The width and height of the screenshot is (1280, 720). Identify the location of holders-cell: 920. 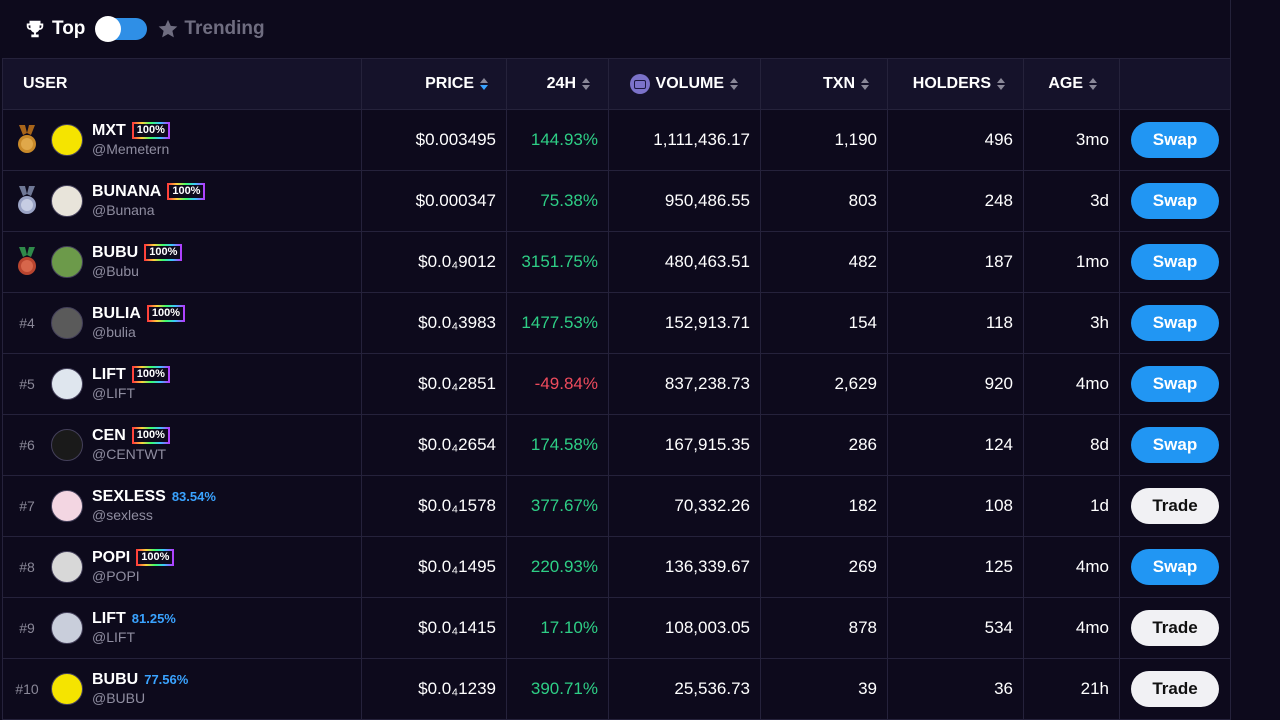
(955, 384).